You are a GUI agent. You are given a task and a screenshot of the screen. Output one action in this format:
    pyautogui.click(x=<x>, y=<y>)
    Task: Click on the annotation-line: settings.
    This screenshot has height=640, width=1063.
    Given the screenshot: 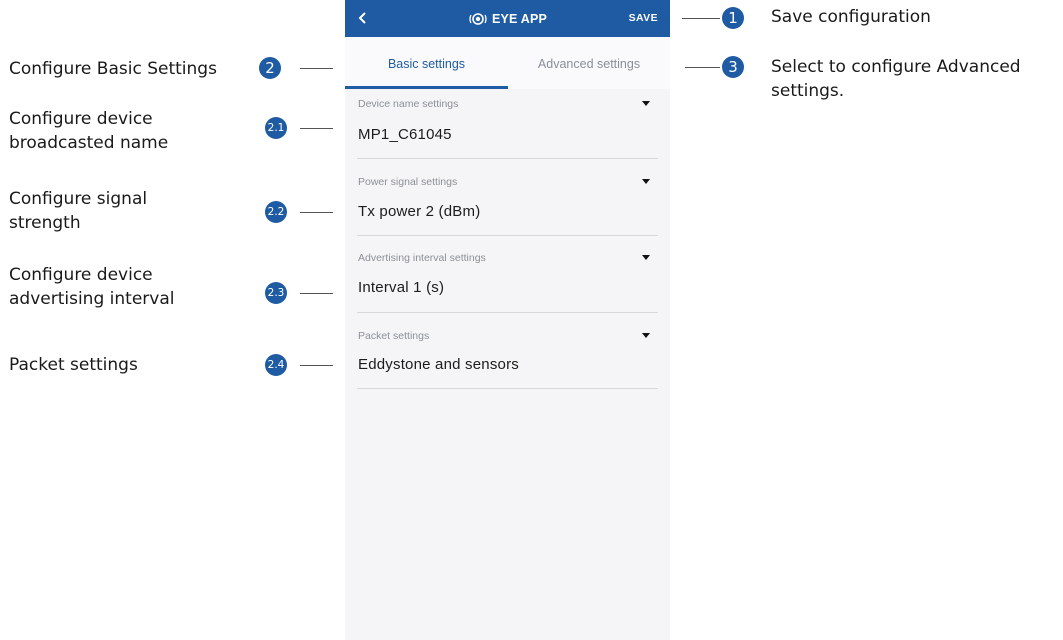 What is the action you would take?
    pyautogui.click(x=808, y=91)
    